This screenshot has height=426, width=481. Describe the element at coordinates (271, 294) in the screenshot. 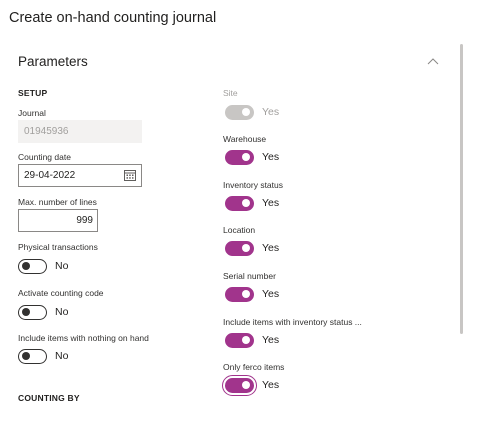

I see `serial-number-value: Yes` at that location.